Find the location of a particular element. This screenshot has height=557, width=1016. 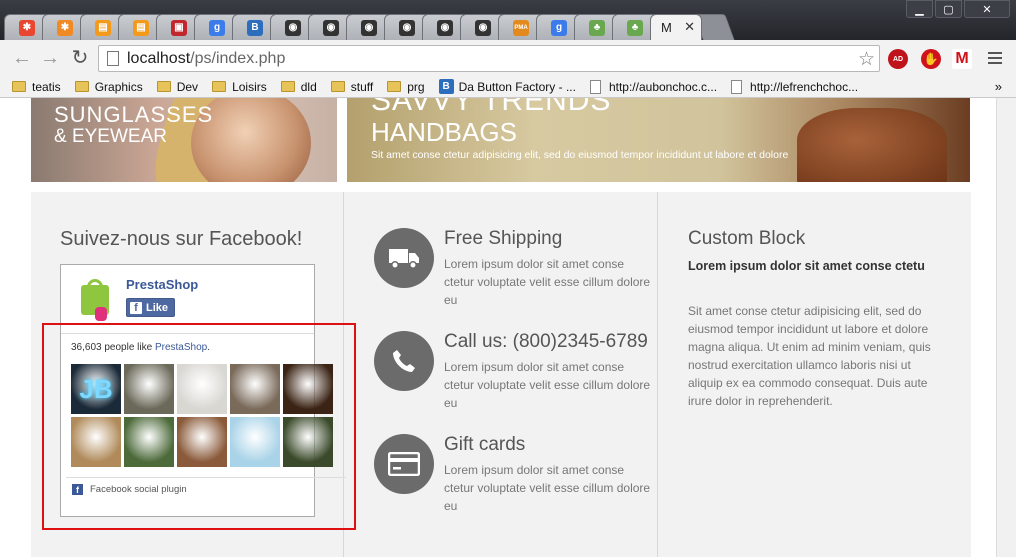

bookmark-label: Loisirs is located at coordinates (249, 86).